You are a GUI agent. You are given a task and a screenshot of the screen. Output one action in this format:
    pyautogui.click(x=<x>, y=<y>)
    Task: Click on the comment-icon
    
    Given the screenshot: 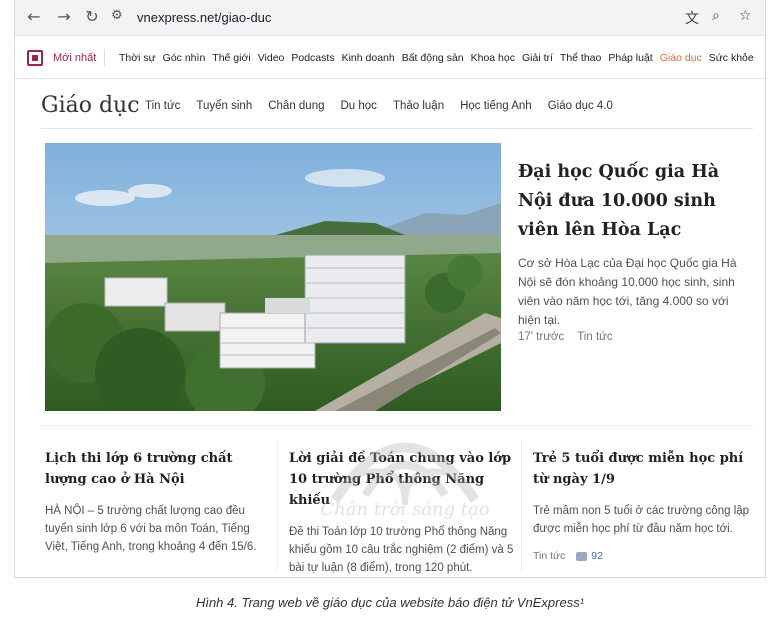 What is the action you would take?
    pyautogui.click(x=582, y=556)
    